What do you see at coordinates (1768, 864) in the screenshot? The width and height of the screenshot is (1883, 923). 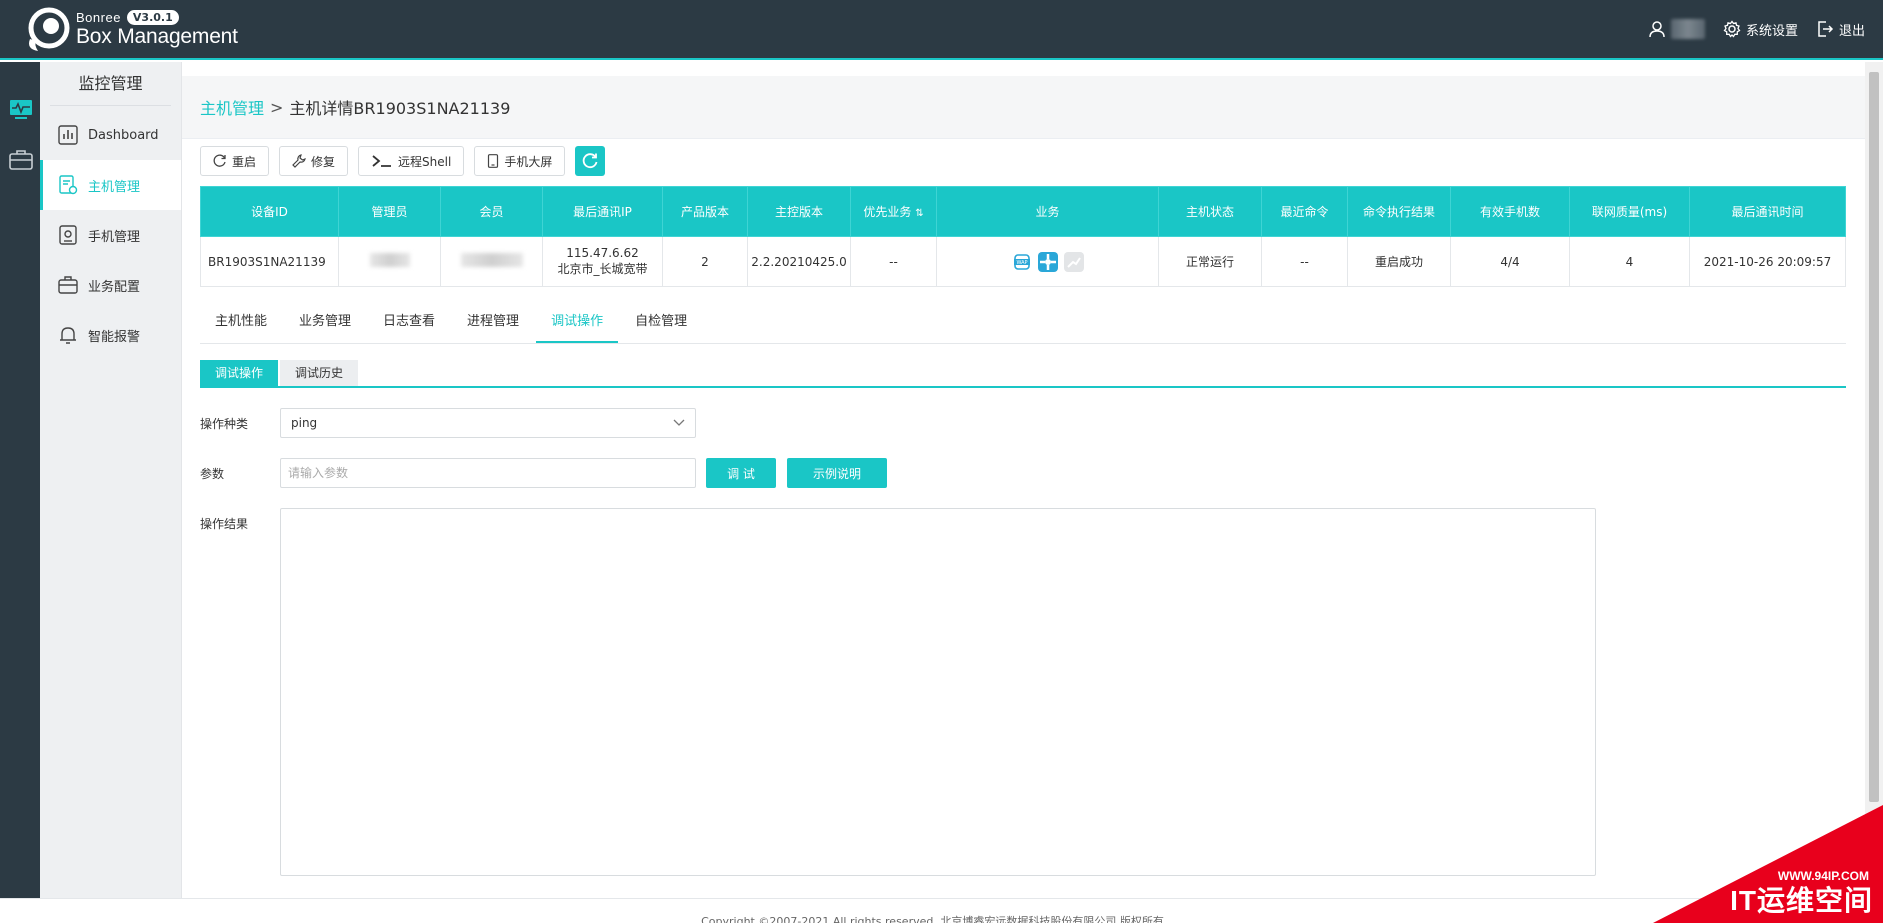 I see `watermark: WWW.94IP.COM IT运维空间` at bounding box center [1768, 864].